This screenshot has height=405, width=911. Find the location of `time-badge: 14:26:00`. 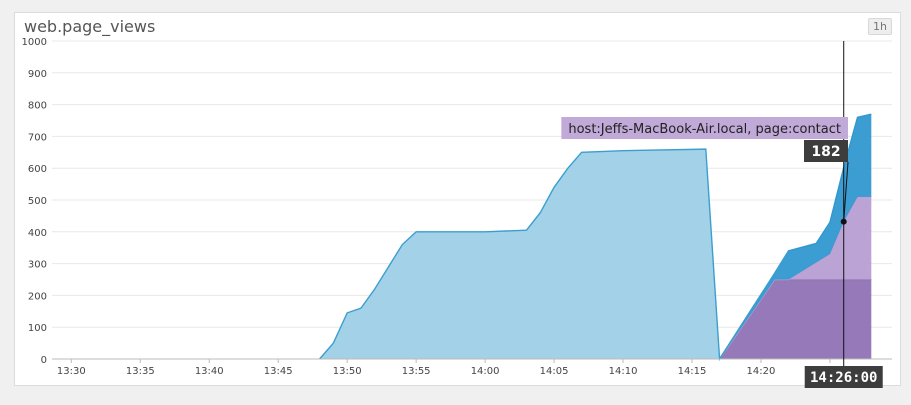

time-badge: 14:26:00 is located at coordinates (843, 377).